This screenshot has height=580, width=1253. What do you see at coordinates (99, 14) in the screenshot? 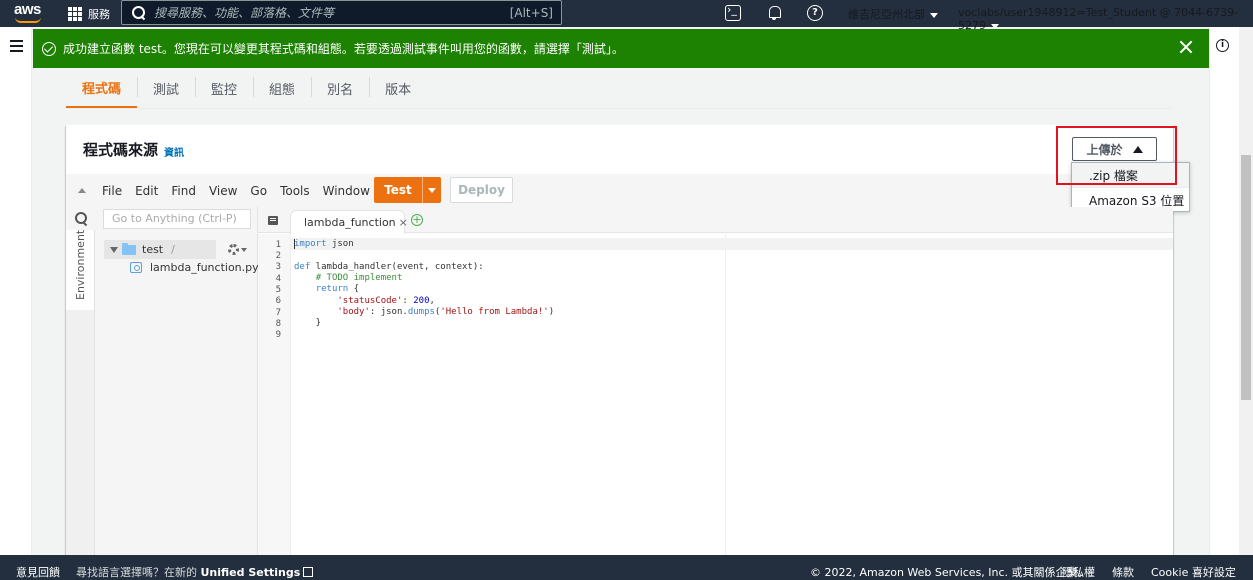
I see `services-menu: 服務` at bounding box center [99, 14].